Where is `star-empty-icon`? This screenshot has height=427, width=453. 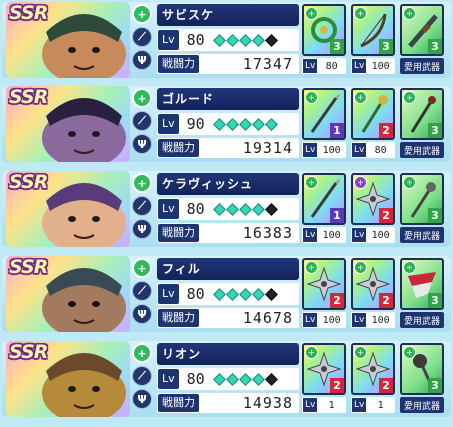 star-empty-icon is located at coordinates (271, 294).